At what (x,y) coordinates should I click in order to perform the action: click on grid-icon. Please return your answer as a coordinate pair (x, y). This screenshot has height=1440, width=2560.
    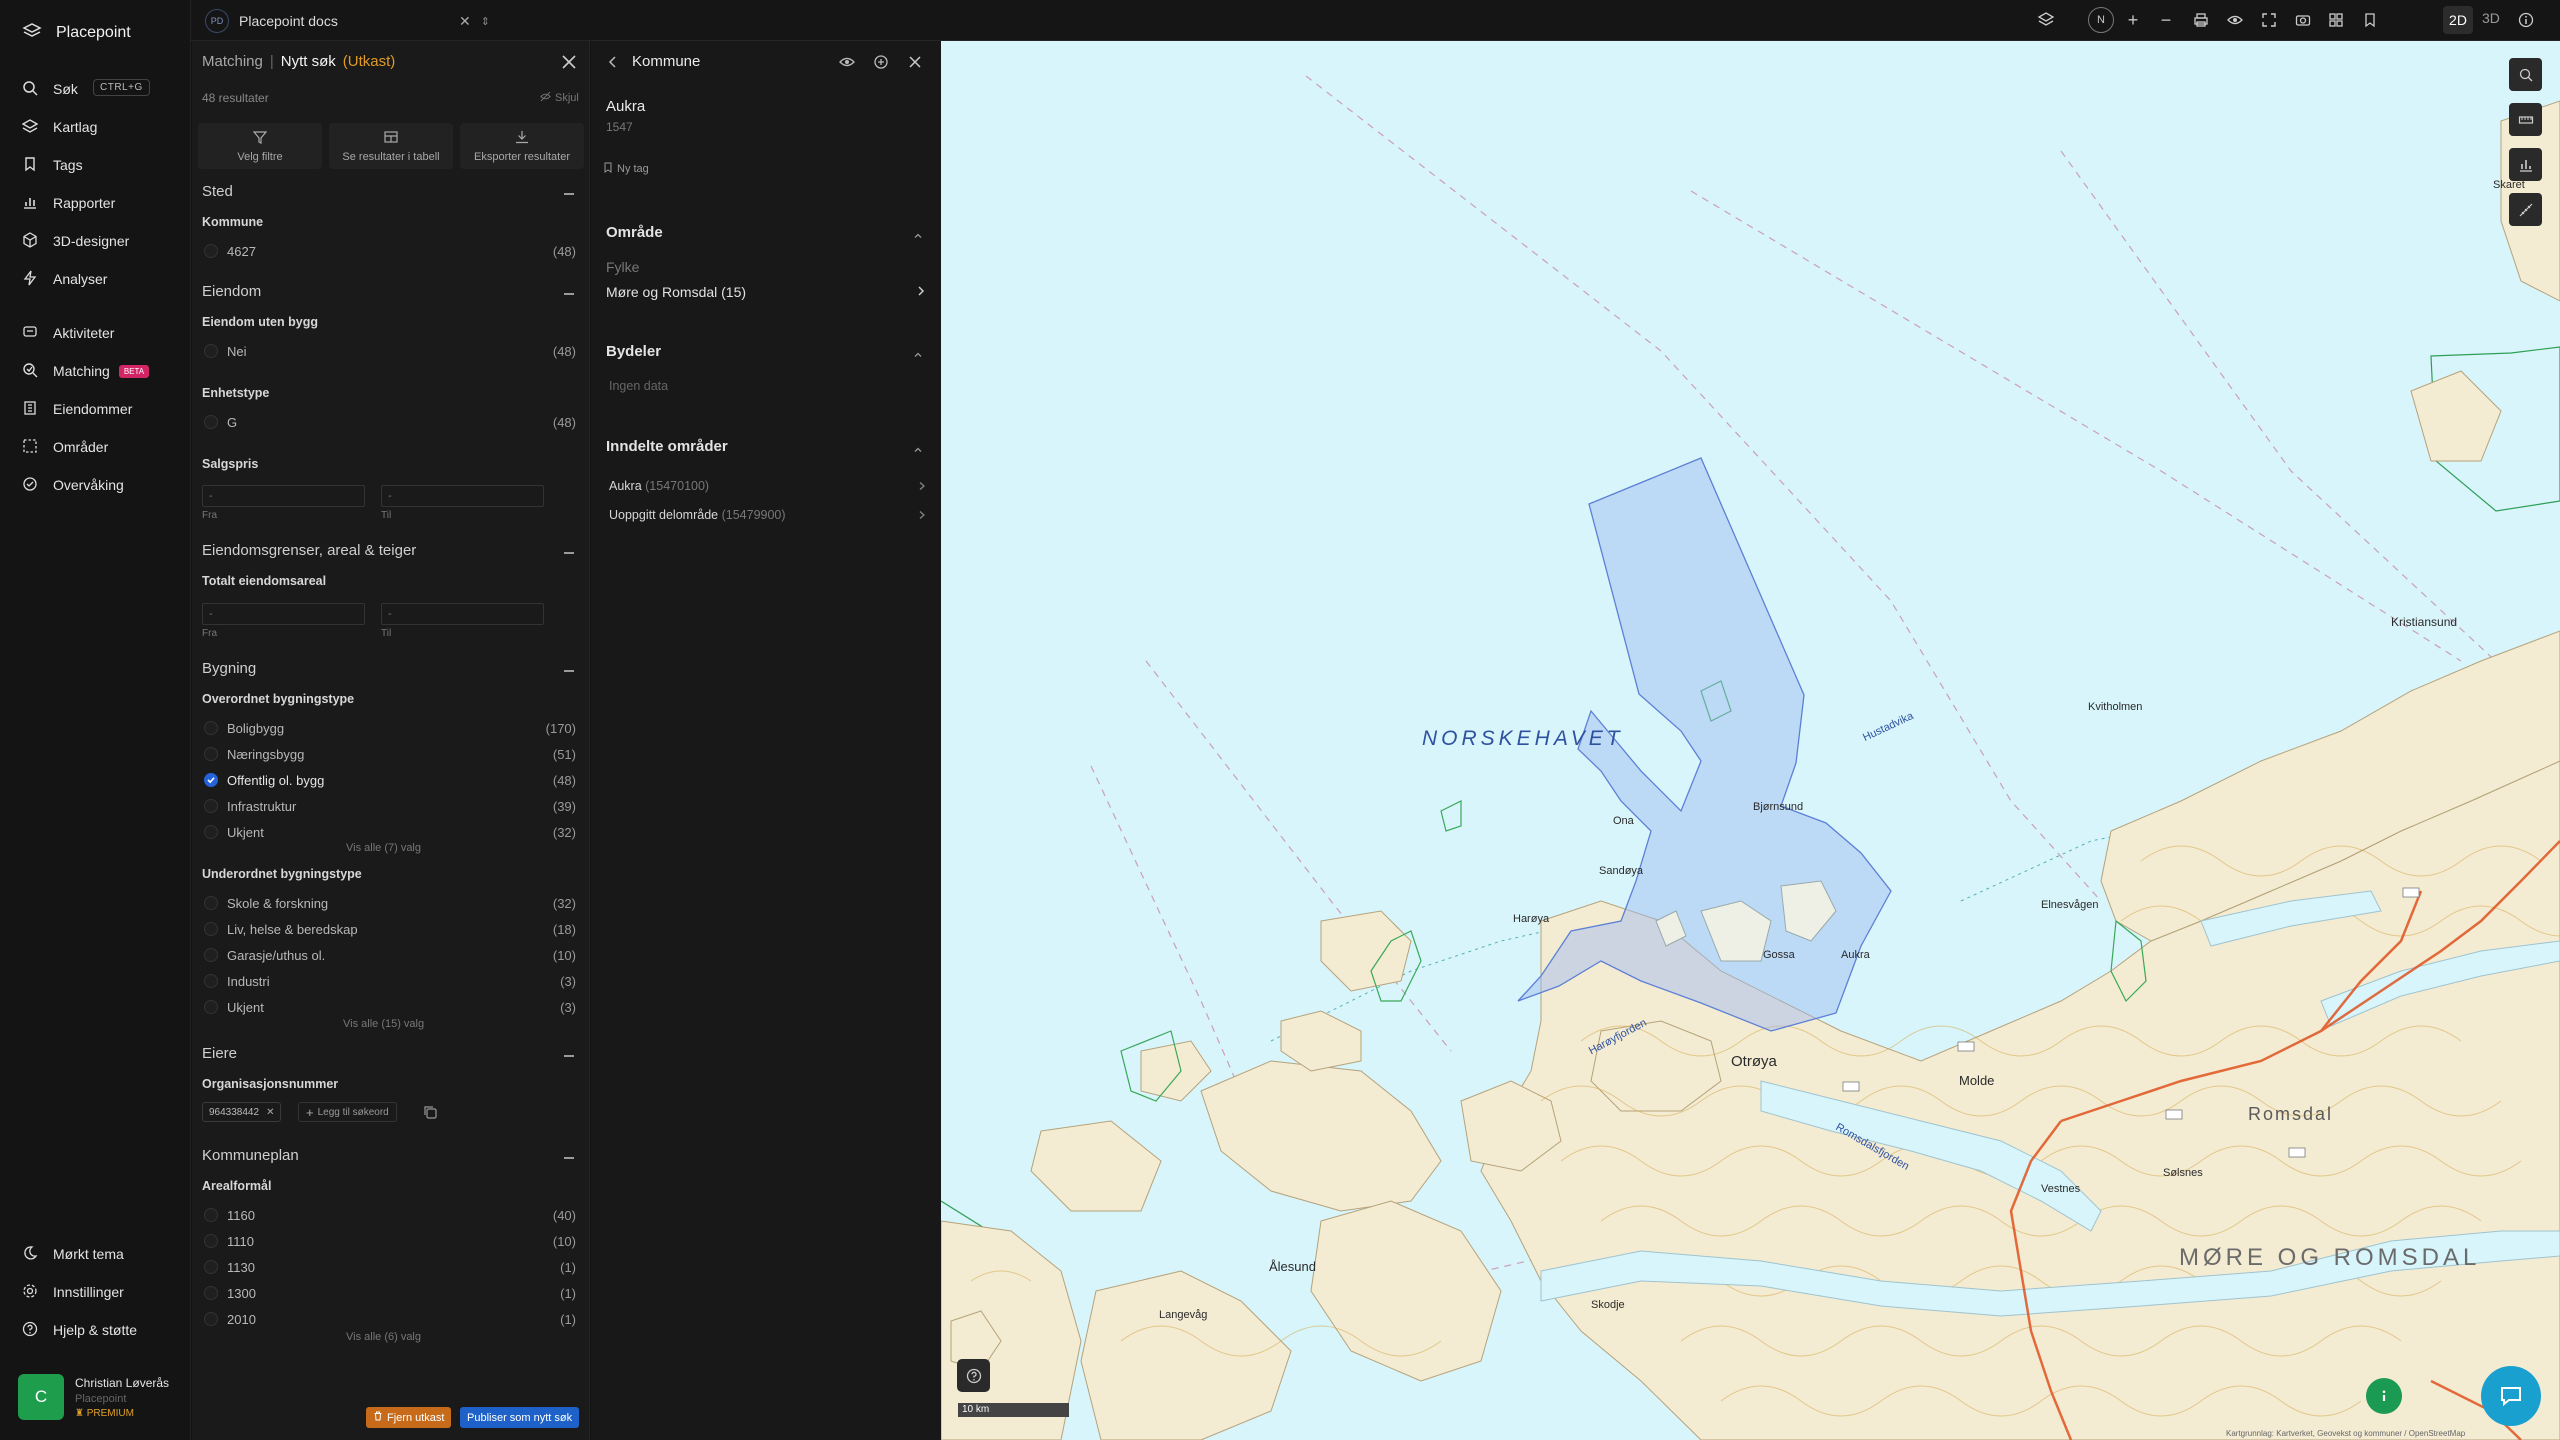
    Looking at the image, I should click on (2336, 20).